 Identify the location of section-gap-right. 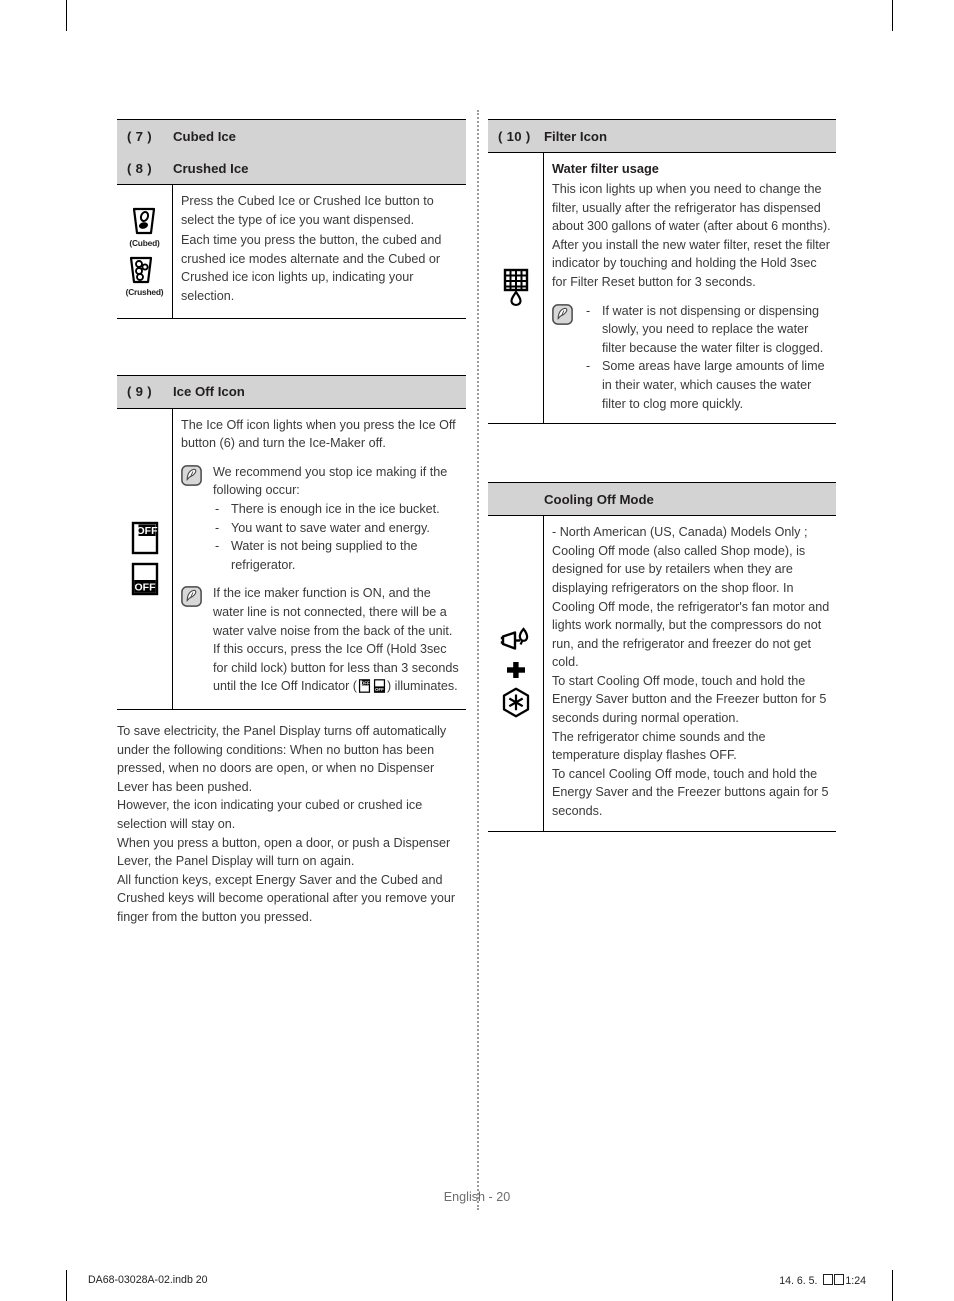
(662, 453).